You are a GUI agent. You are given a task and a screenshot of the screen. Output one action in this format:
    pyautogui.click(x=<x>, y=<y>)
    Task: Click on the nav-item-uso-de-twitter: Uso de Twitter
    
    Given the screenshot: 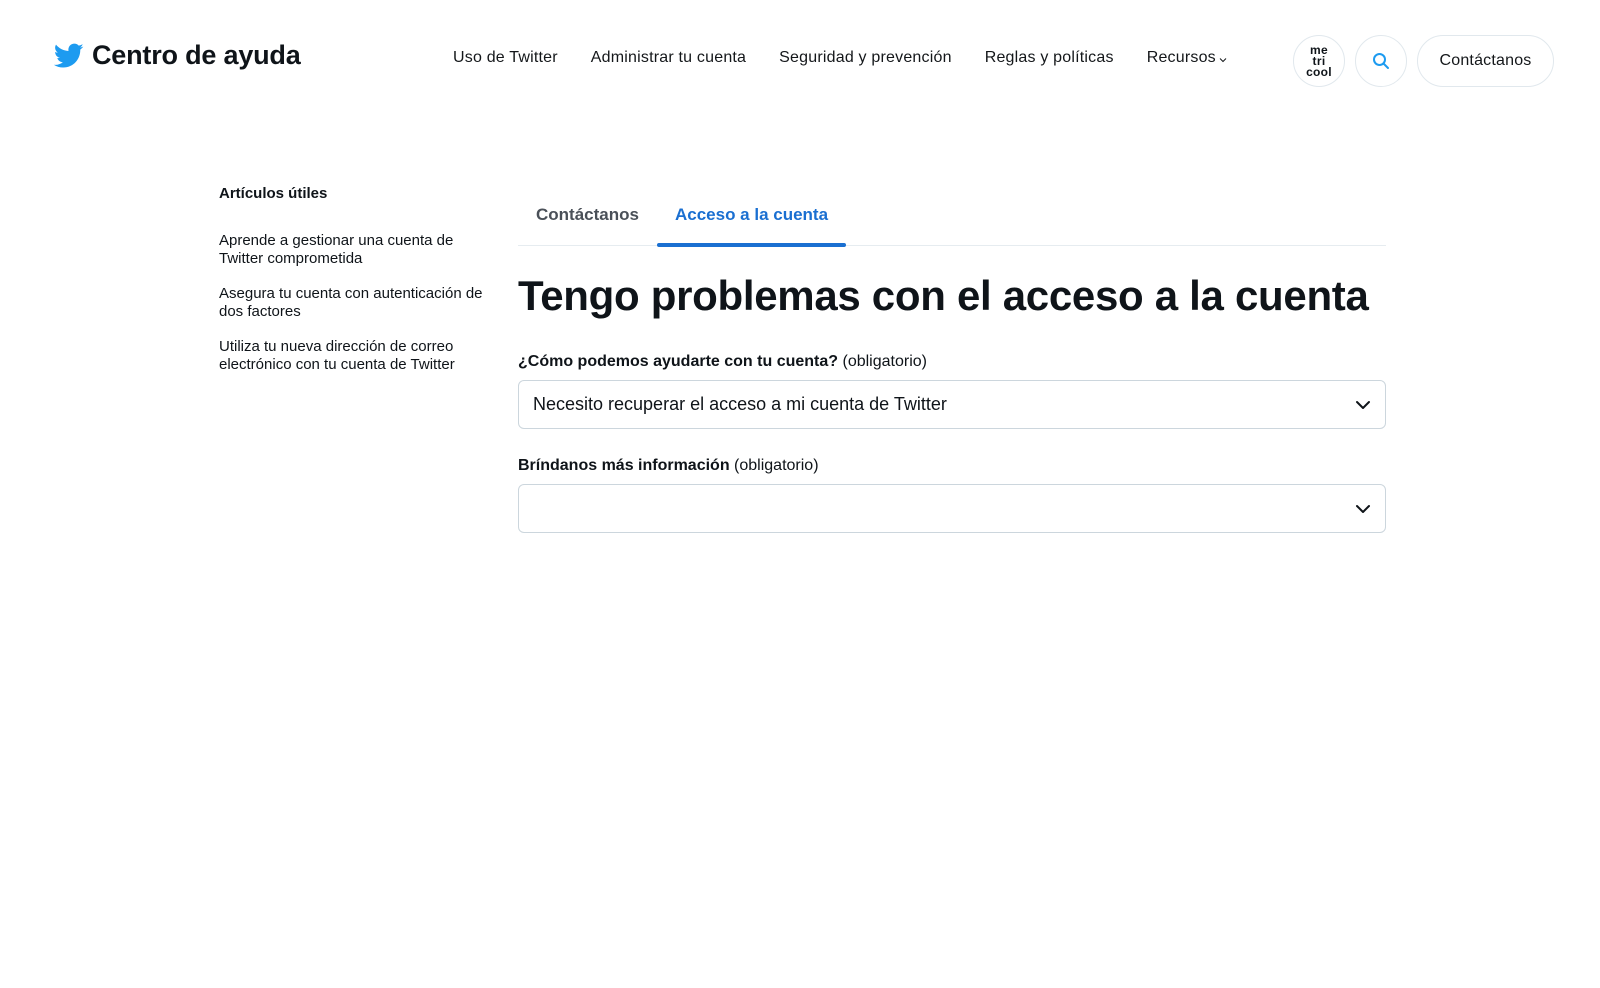 What is the action you would take?
    pyautogui.click(x=505, y=58)
    